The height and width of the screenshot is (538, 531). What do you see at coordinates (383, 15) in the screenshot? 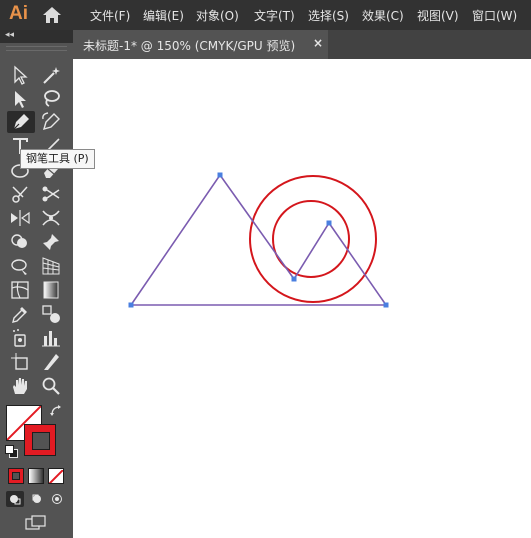
I see `menu-effect: 效果(C)` at bounding box center [383, 15].